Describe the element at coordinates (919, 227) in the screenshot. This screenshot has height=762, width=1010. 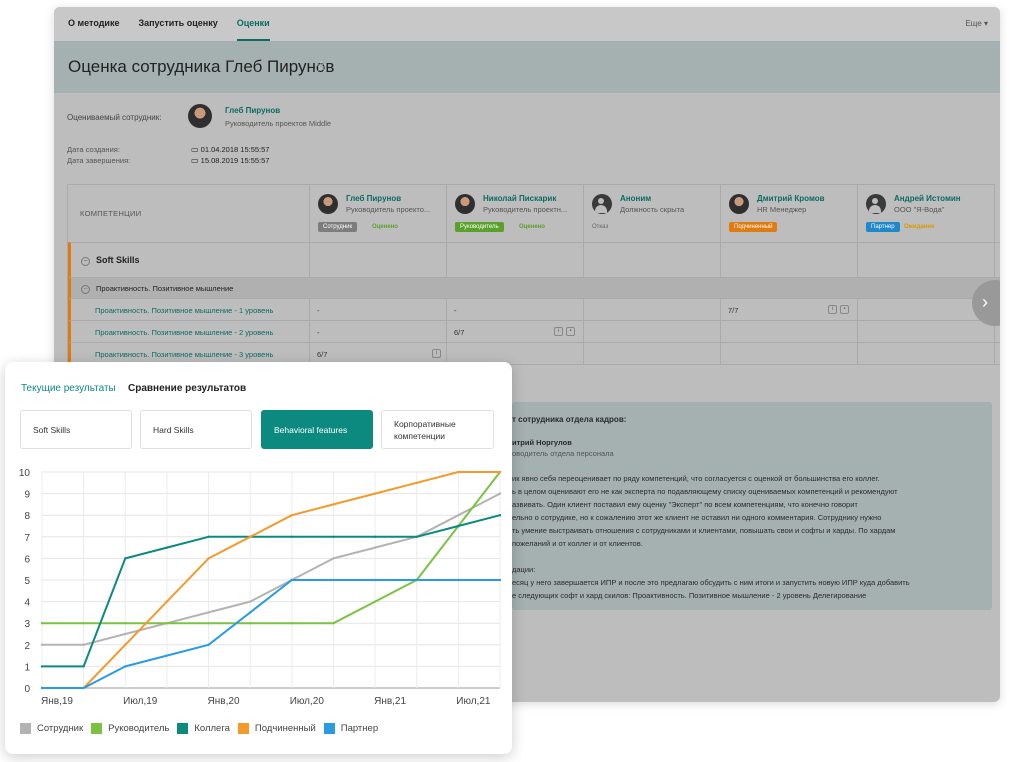
I see `assessor-status: Ожидание` at that location.